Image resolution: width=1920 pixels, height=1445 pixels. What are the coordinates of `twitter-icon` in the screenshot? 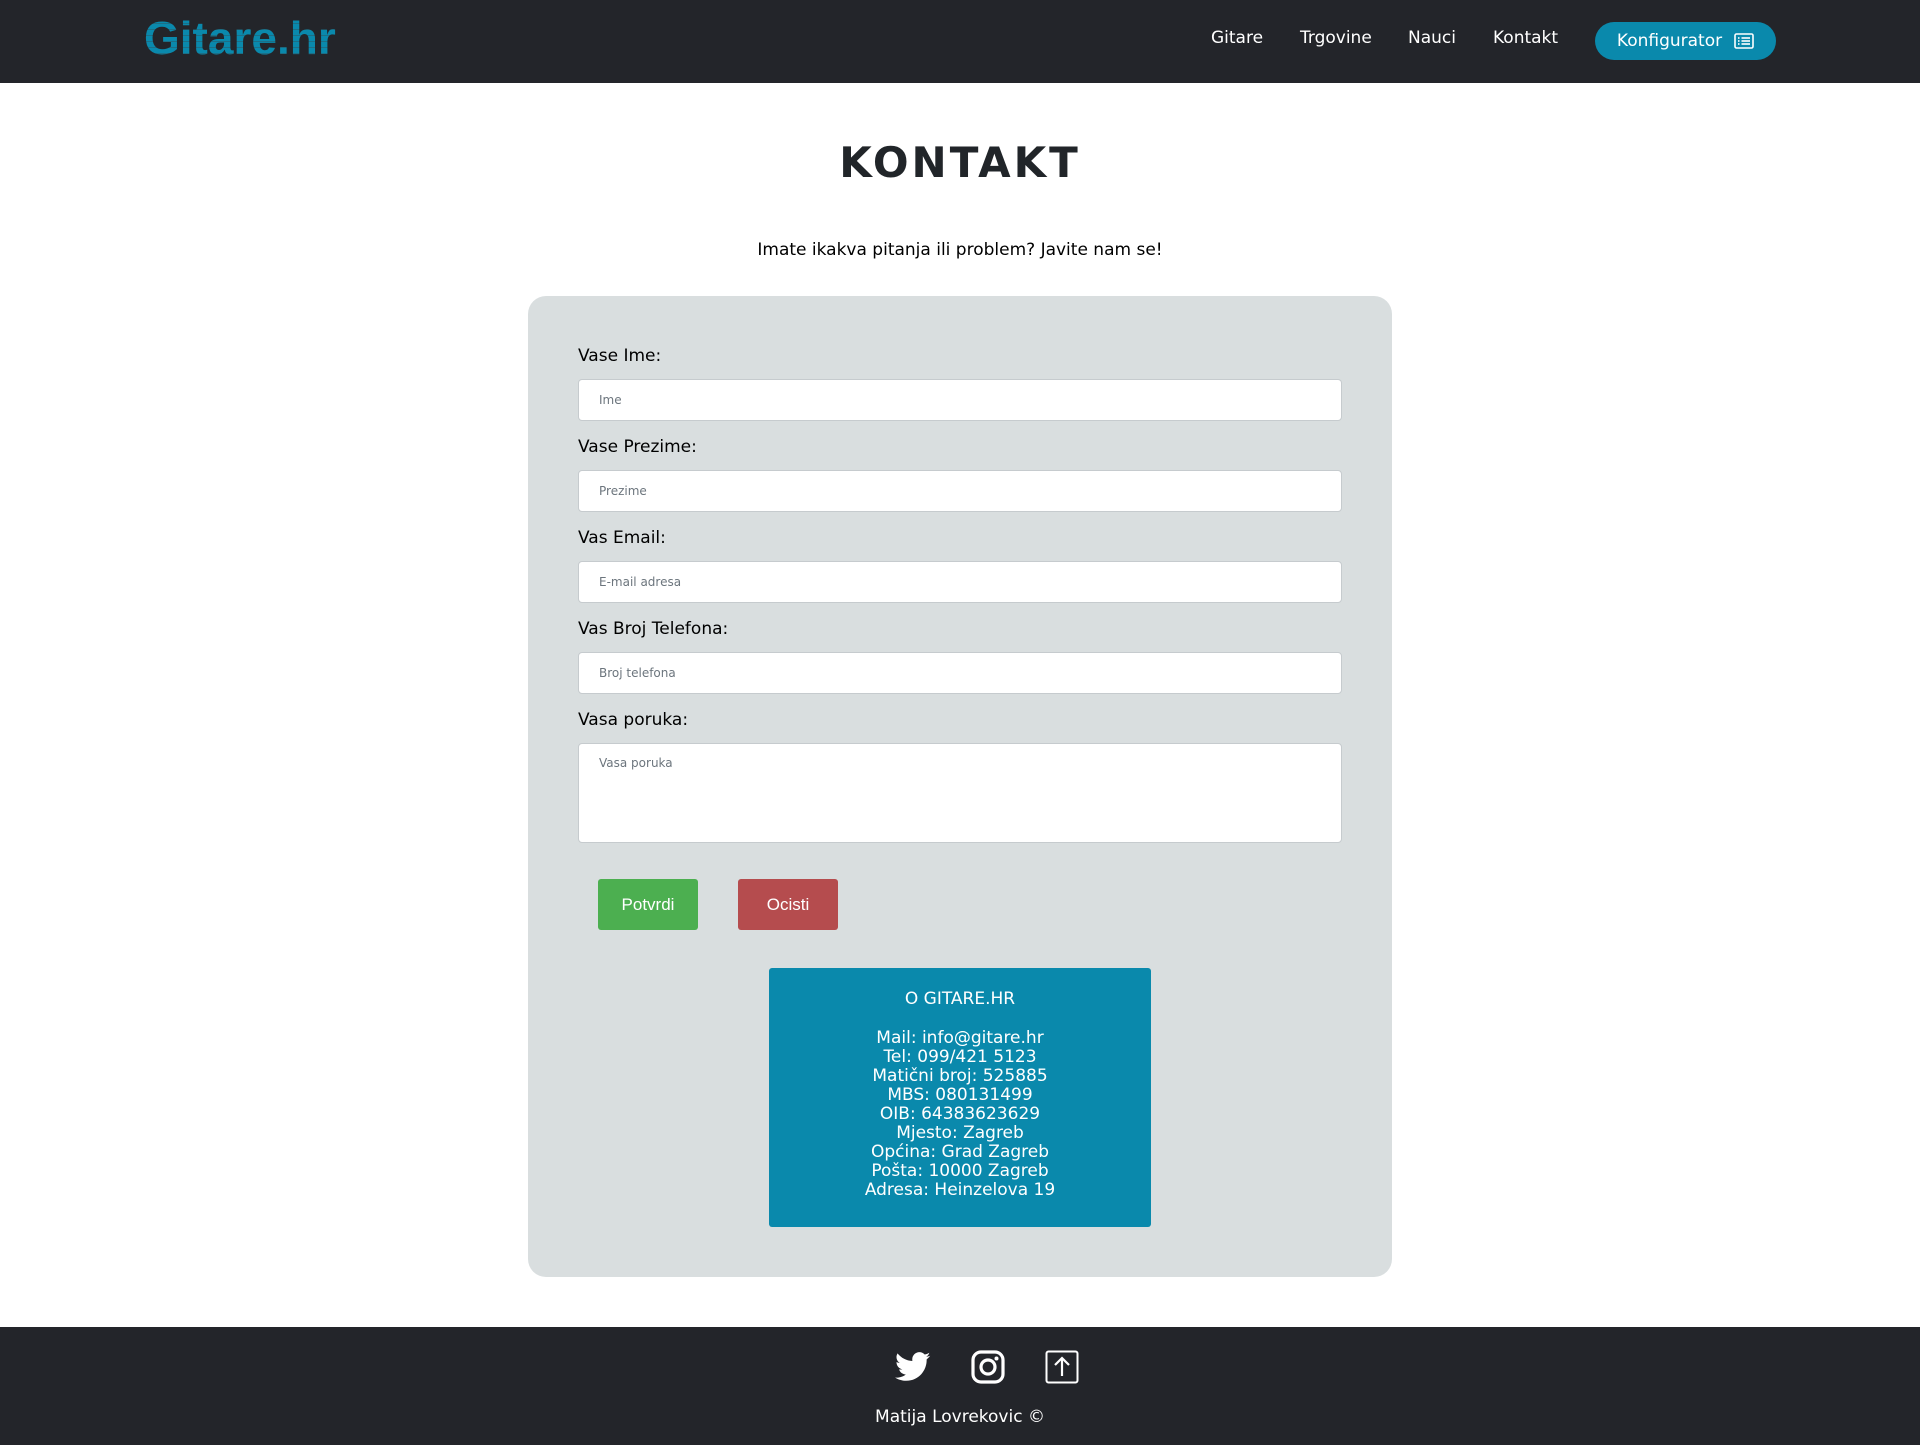 It's located at (913, 1367).